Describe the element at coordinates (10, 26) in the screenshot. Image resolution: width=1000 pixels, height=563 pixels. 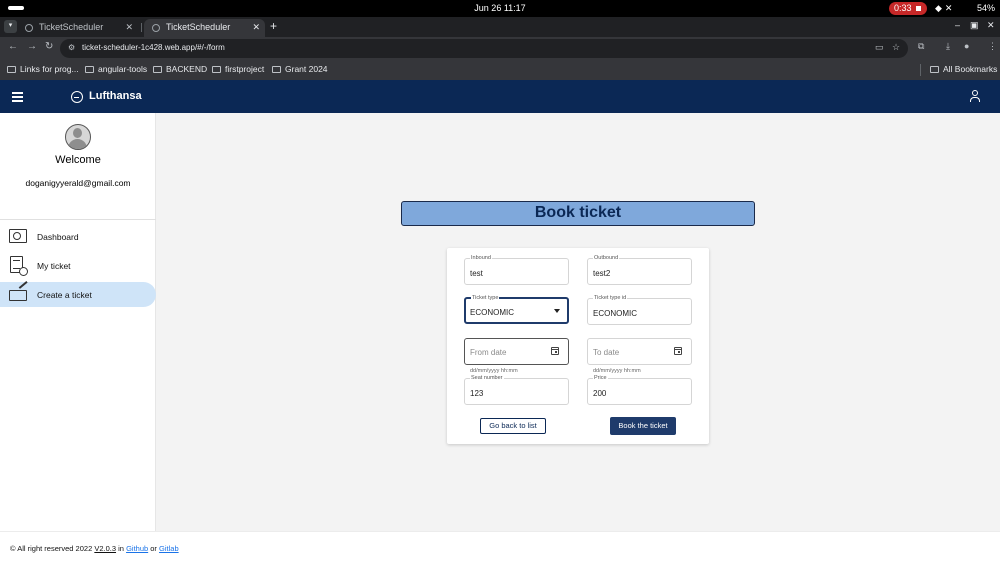
I see `tab-search-icon: ▾` at that location.